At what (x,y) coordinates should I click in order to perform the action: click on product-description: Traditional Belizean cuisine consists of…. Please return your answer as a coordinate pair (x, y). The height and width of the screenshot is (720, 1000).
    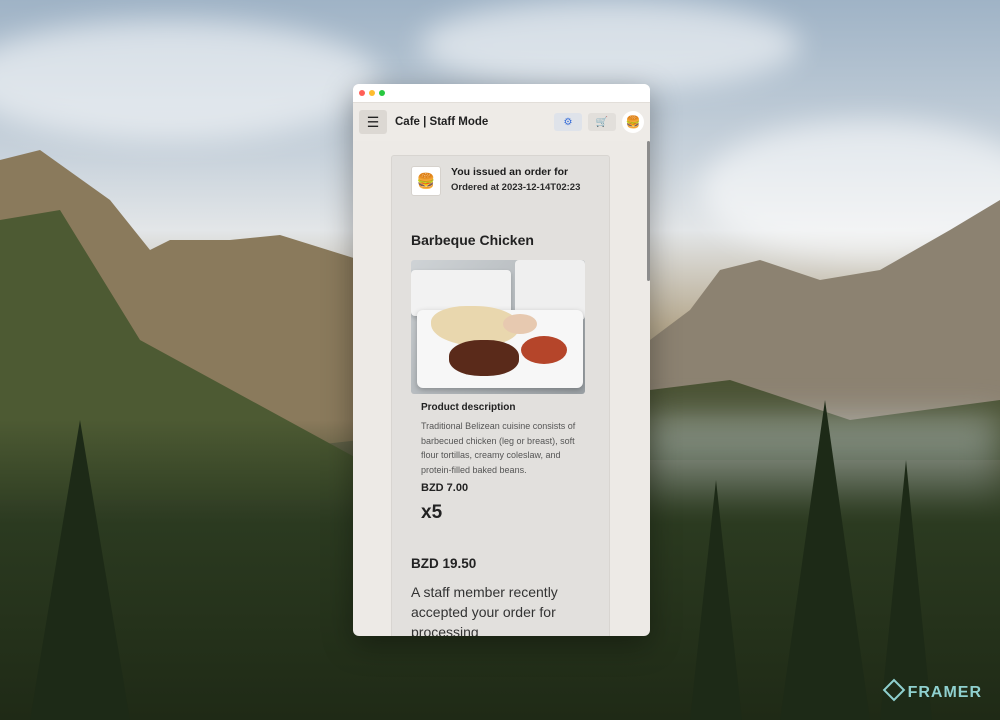
    Looking at the image, I should click on (498, 448).